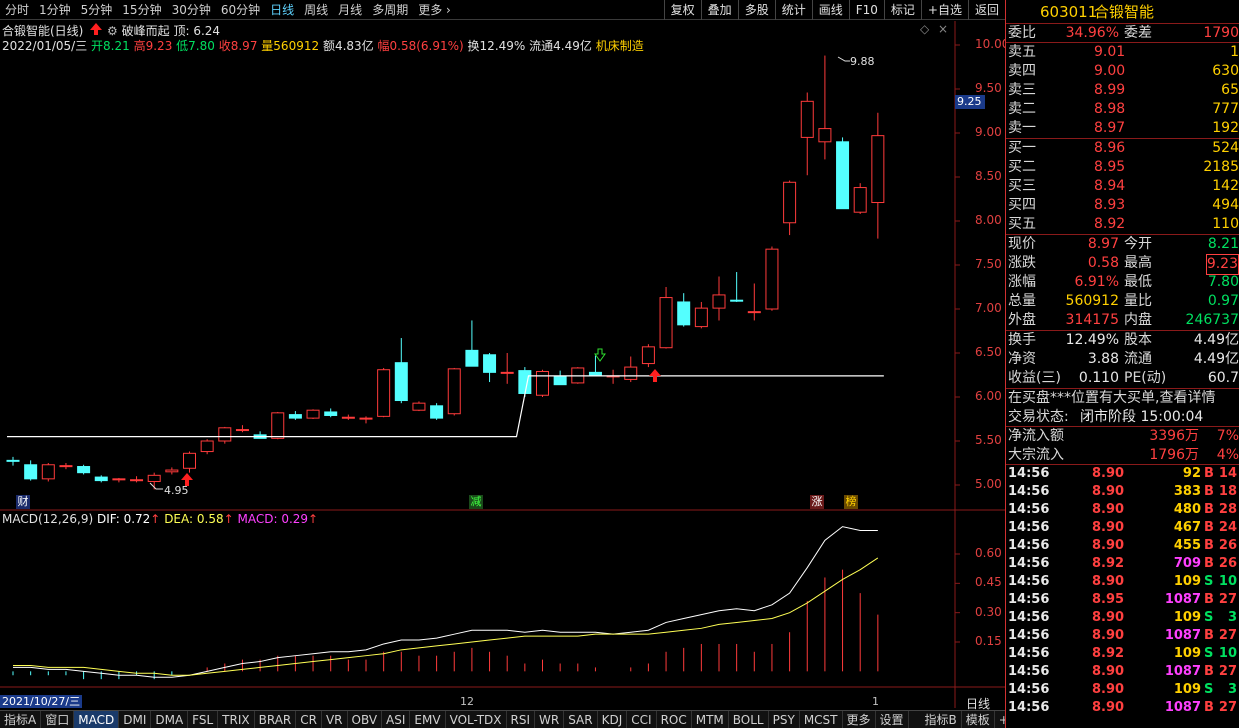  Describe the element at coordinates (58, 719) in the screenshot. I see `indicator-tab: 窗口` at that location.